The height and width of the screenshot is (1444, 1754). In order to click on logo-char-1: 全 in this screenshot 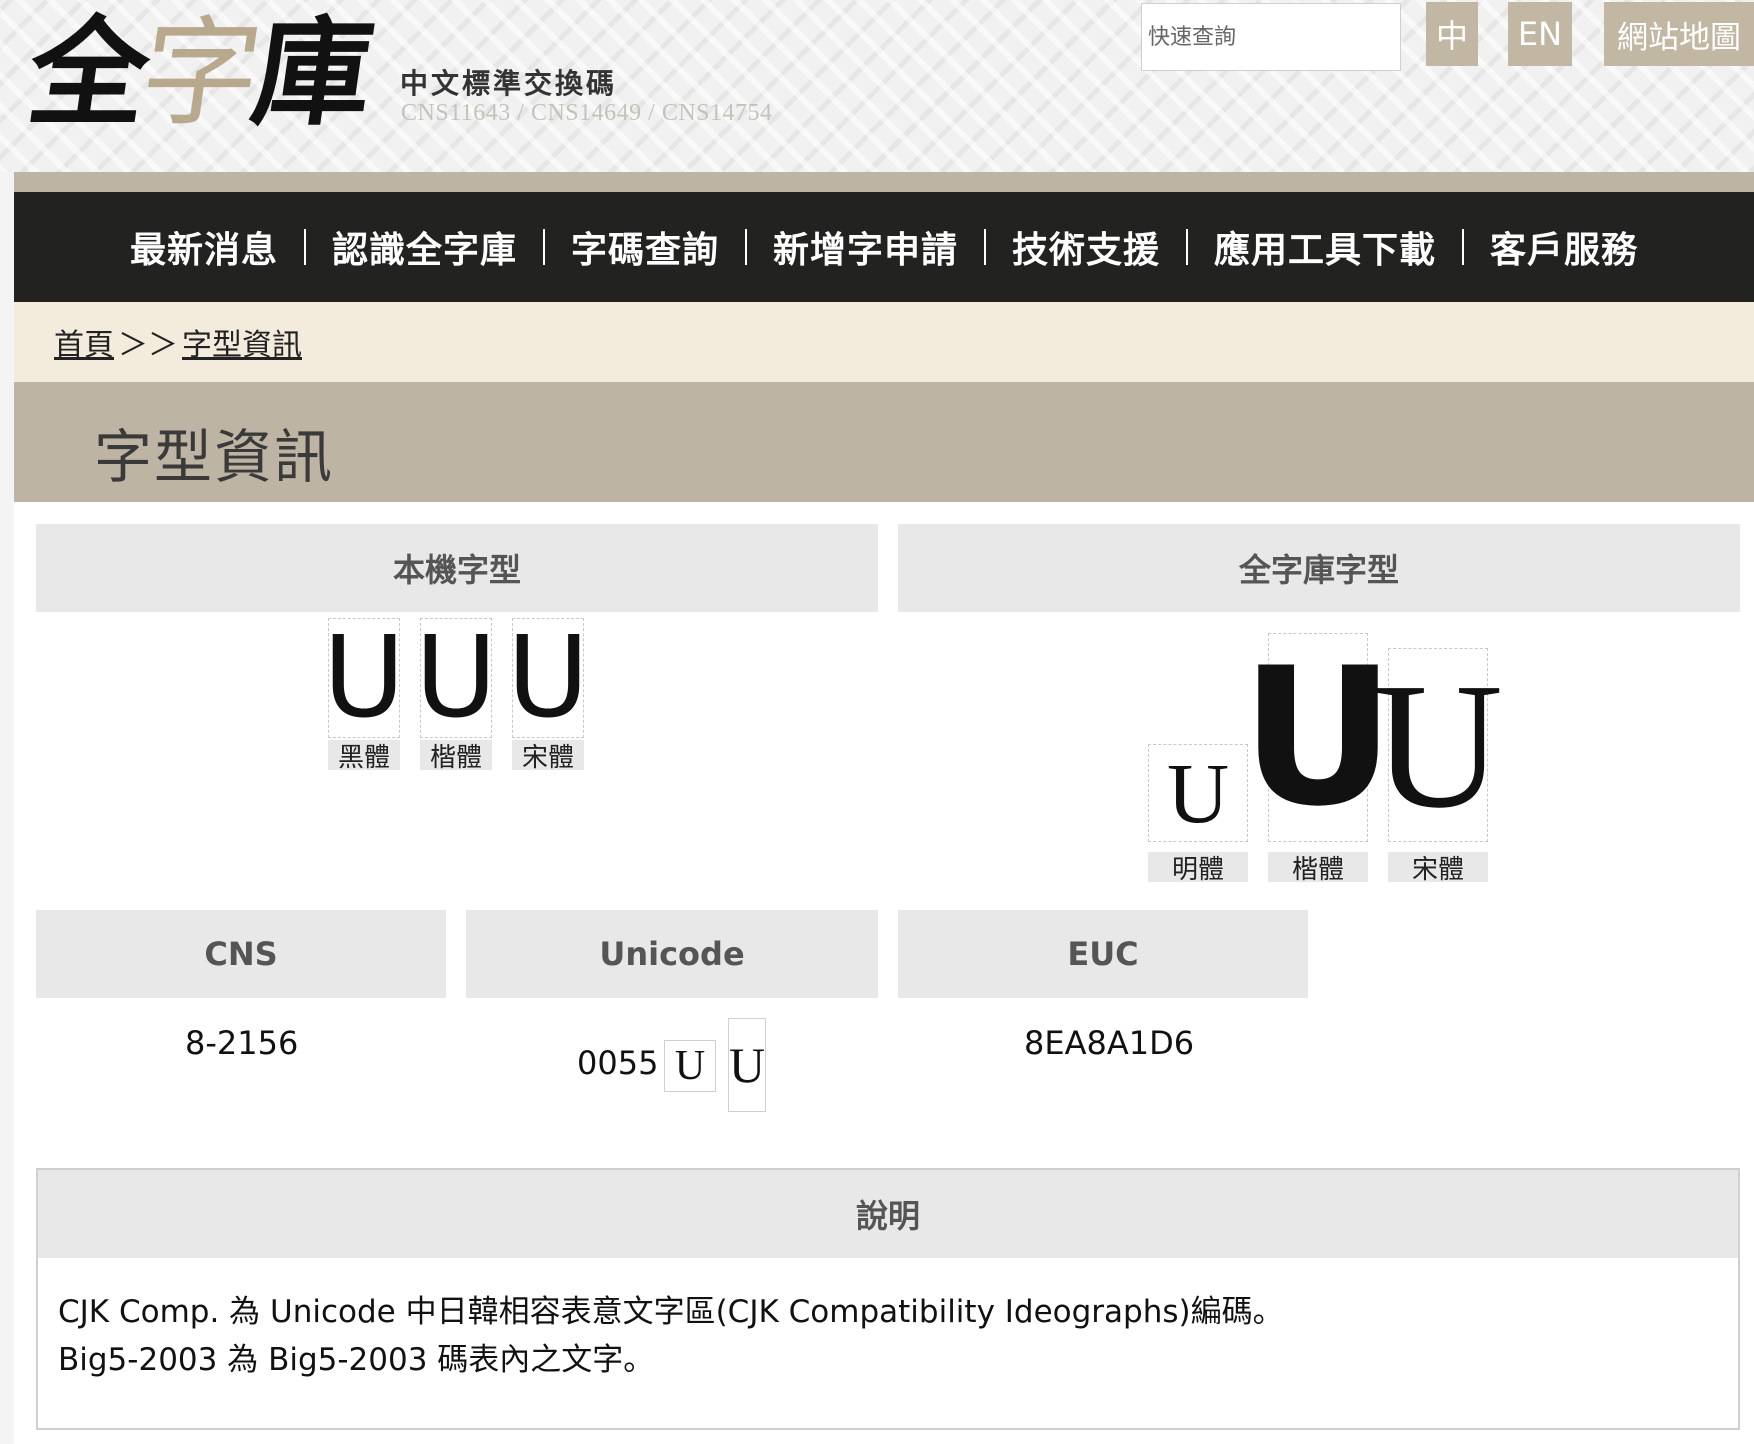, I will do `click(86, 72)`.